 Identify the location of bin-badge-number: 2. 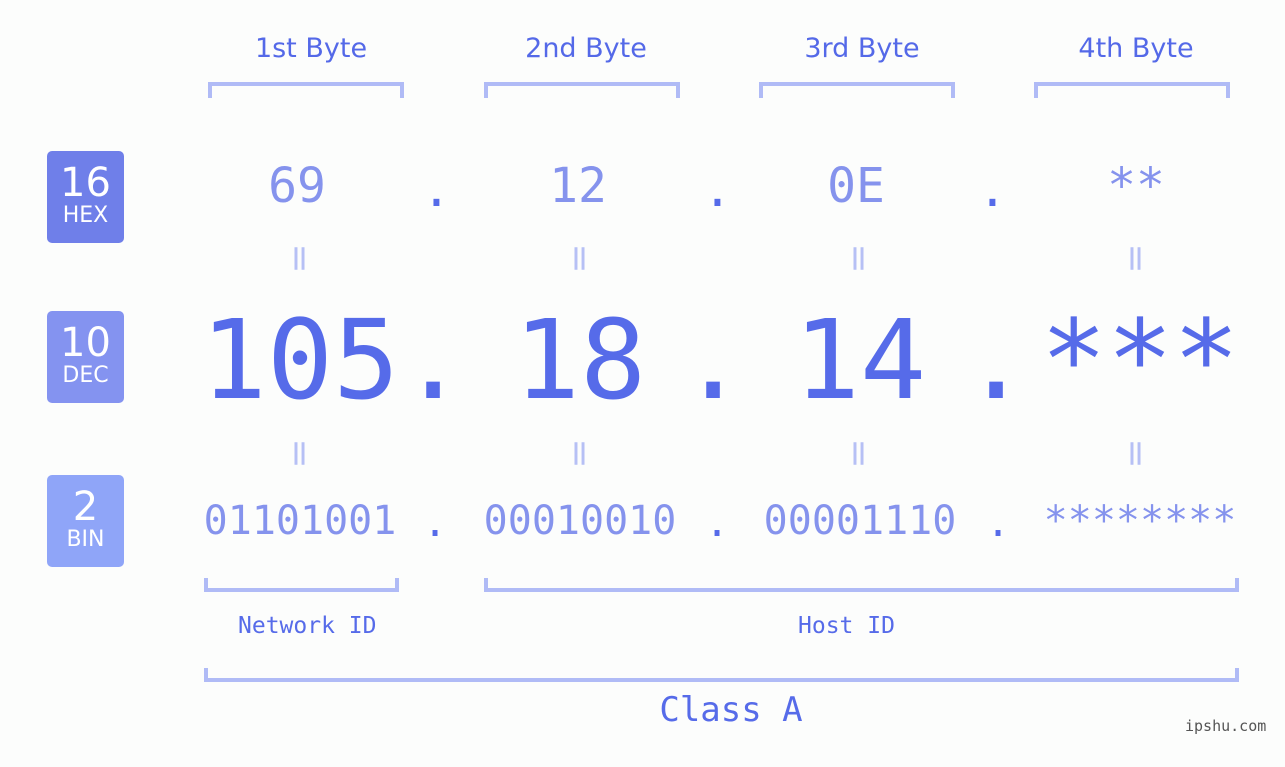
(85, 507).